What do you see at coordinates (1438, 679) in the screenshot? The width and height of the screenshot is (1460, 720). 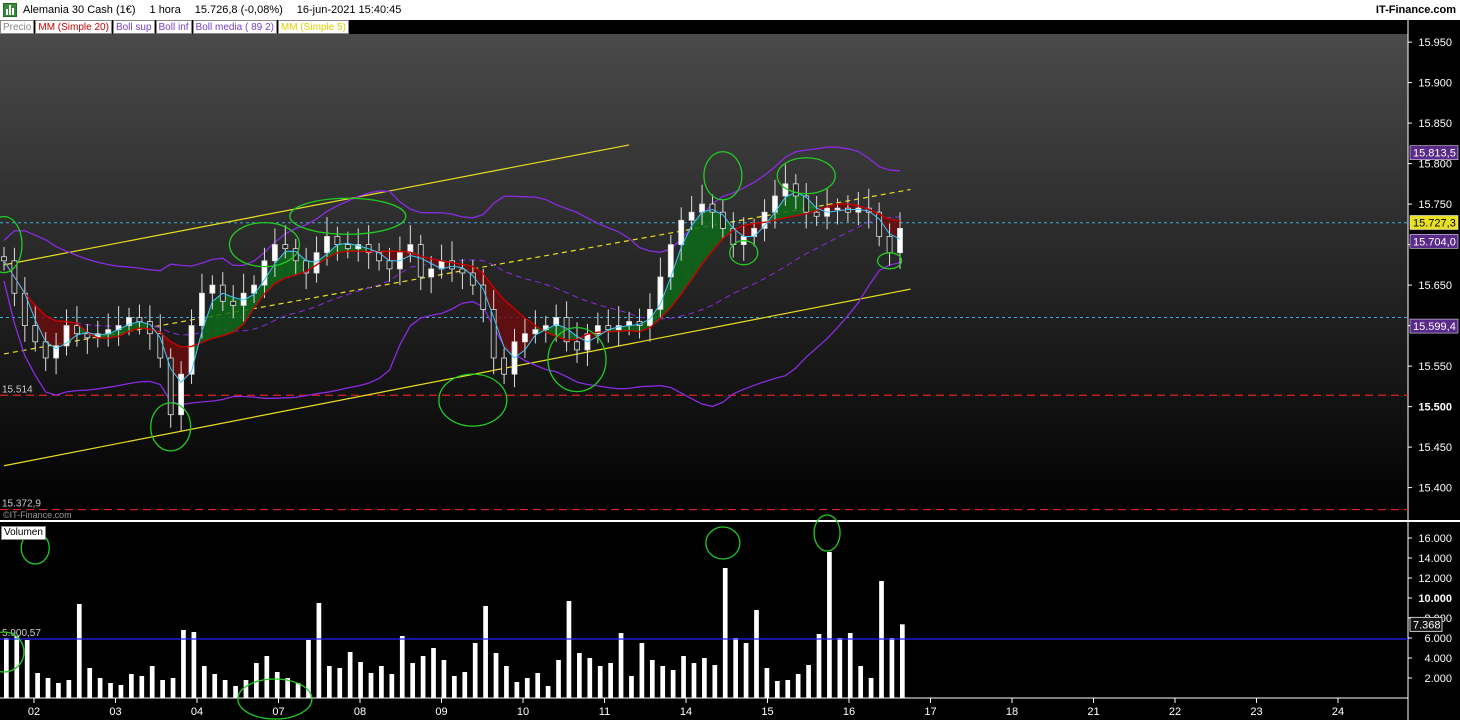 I see `volume-tick-label: 2.000` at bounding box center [1438, 679].